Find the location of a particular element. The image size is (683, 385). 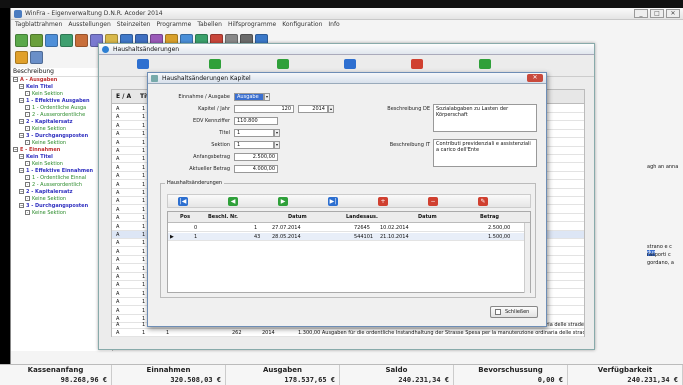

column-header: Betrag is located at coordinates (489, 217).